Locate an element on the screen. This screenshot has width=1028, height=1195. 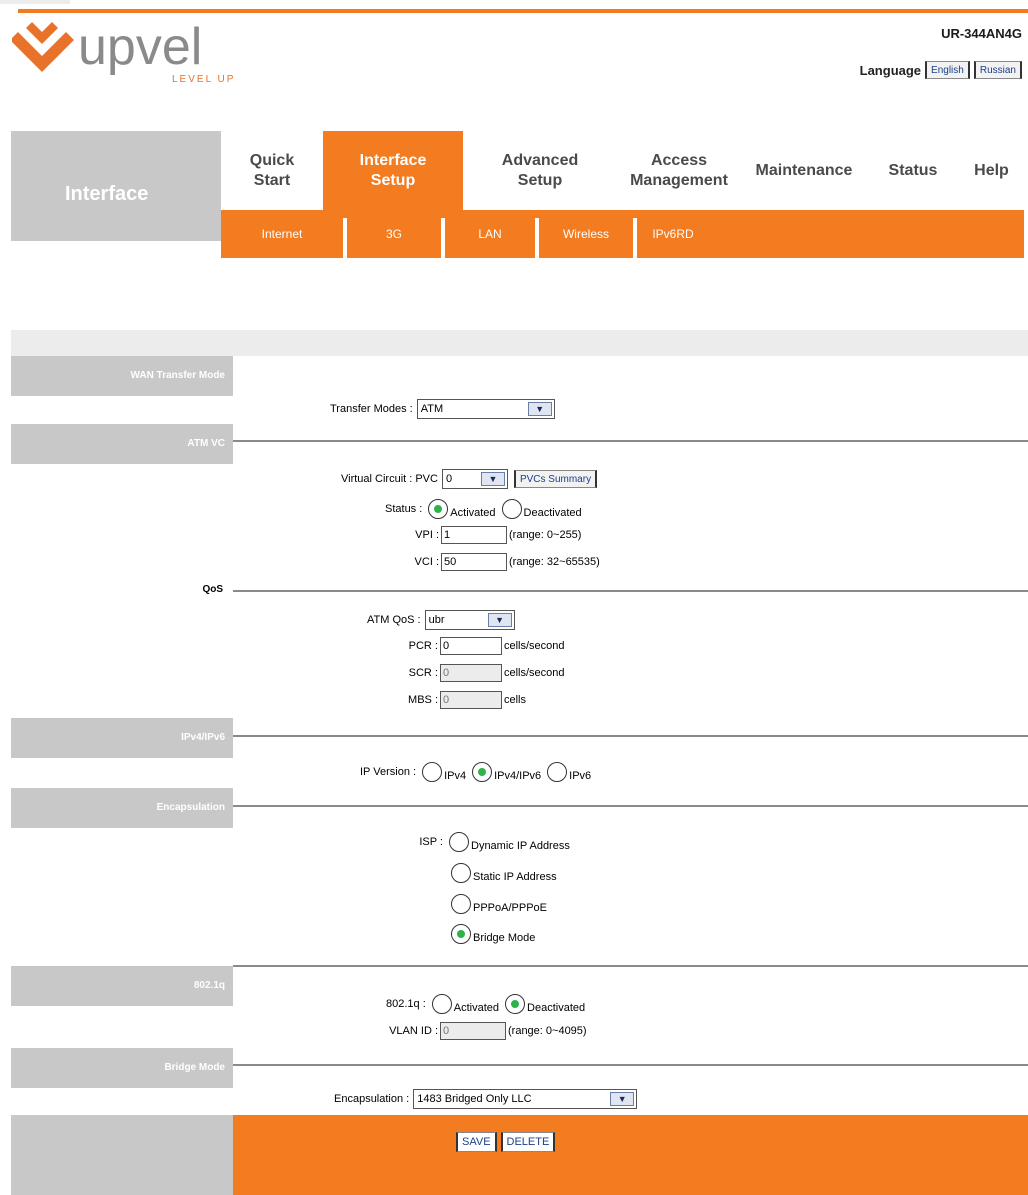
save-button: SAVE is located at coordinates (476, 1142).